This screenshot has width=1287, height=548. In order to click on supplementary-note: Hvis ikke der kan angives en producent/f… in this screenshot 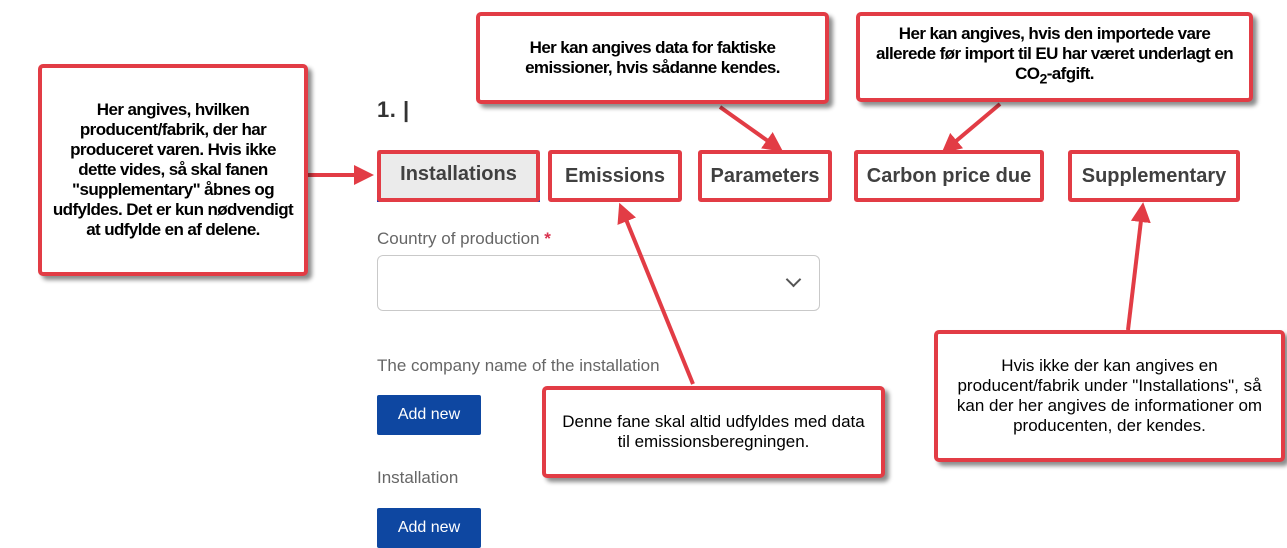, I will do `click(1109, 396)`.